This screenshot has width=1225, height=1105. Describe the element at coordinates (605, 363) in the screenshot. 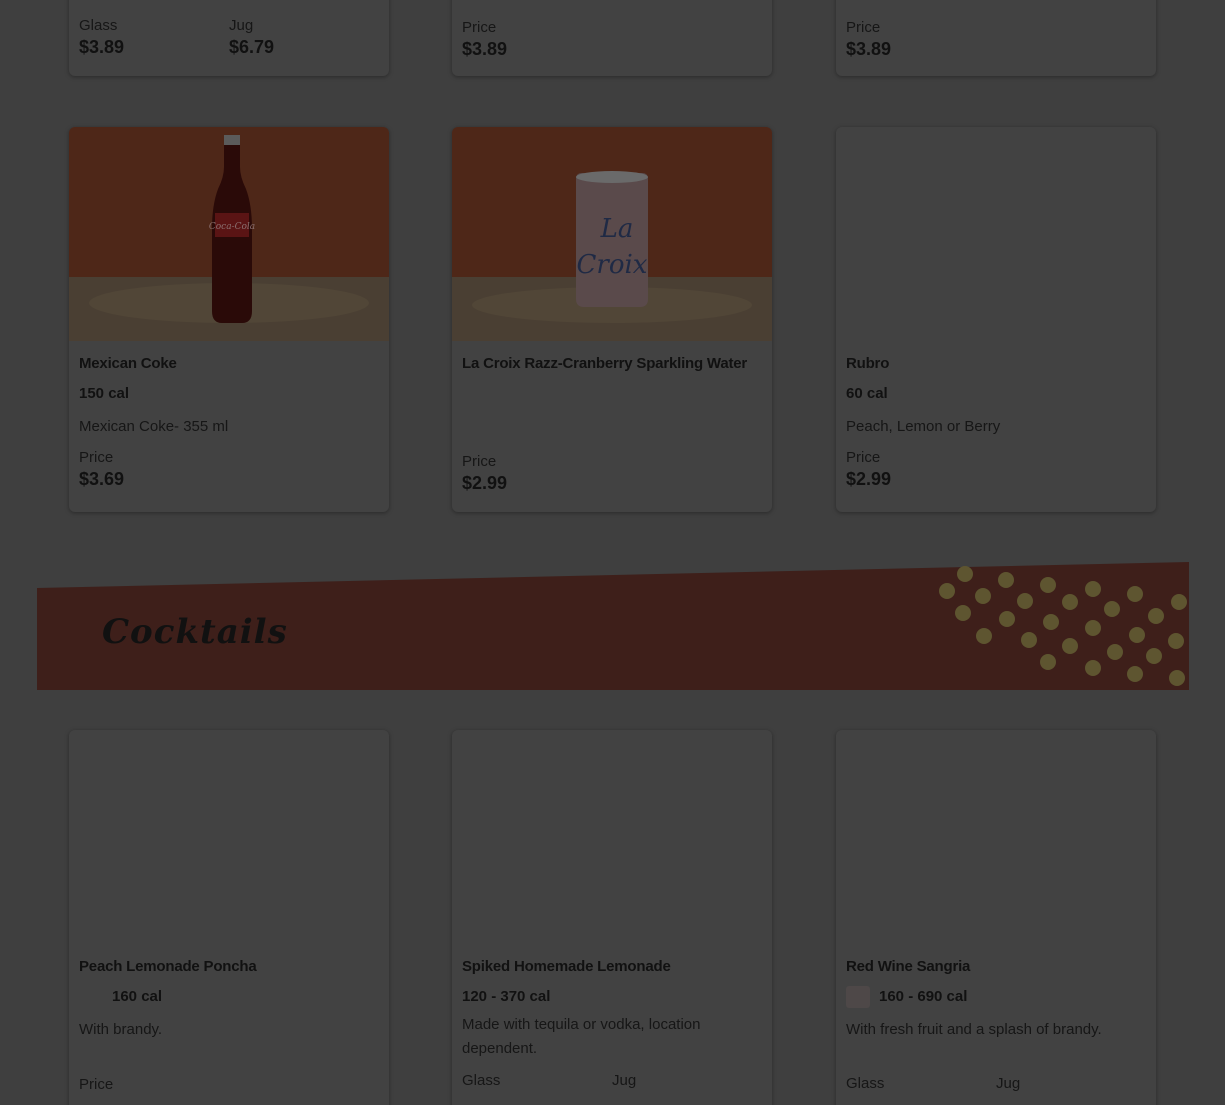

I see `item-name: La Croix Razz-Cranberry Sparkling Water` at that location.